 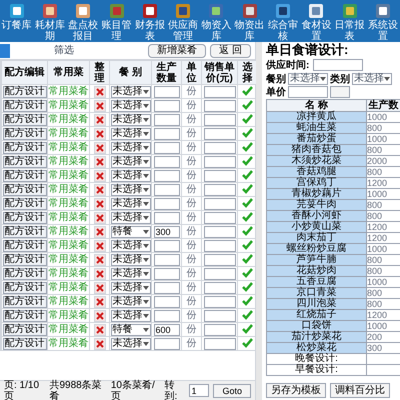 What do you see at coordinates (149, 31) in the screenshot?
I see `toolbar-label: 财务报表` at bounding box center [149, 31].